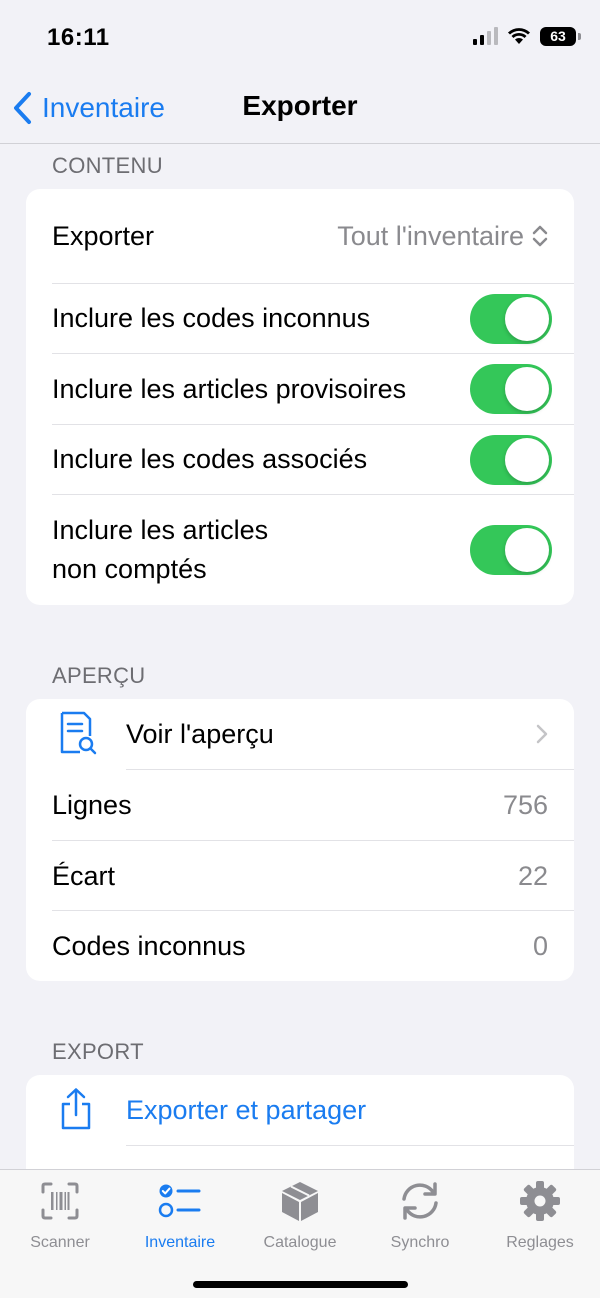 This screenshot has width=600, height=1298. Describe the element at coordinates (98, 1051) in the screenshot. I see `section-header-export: EXPORT` at that location.